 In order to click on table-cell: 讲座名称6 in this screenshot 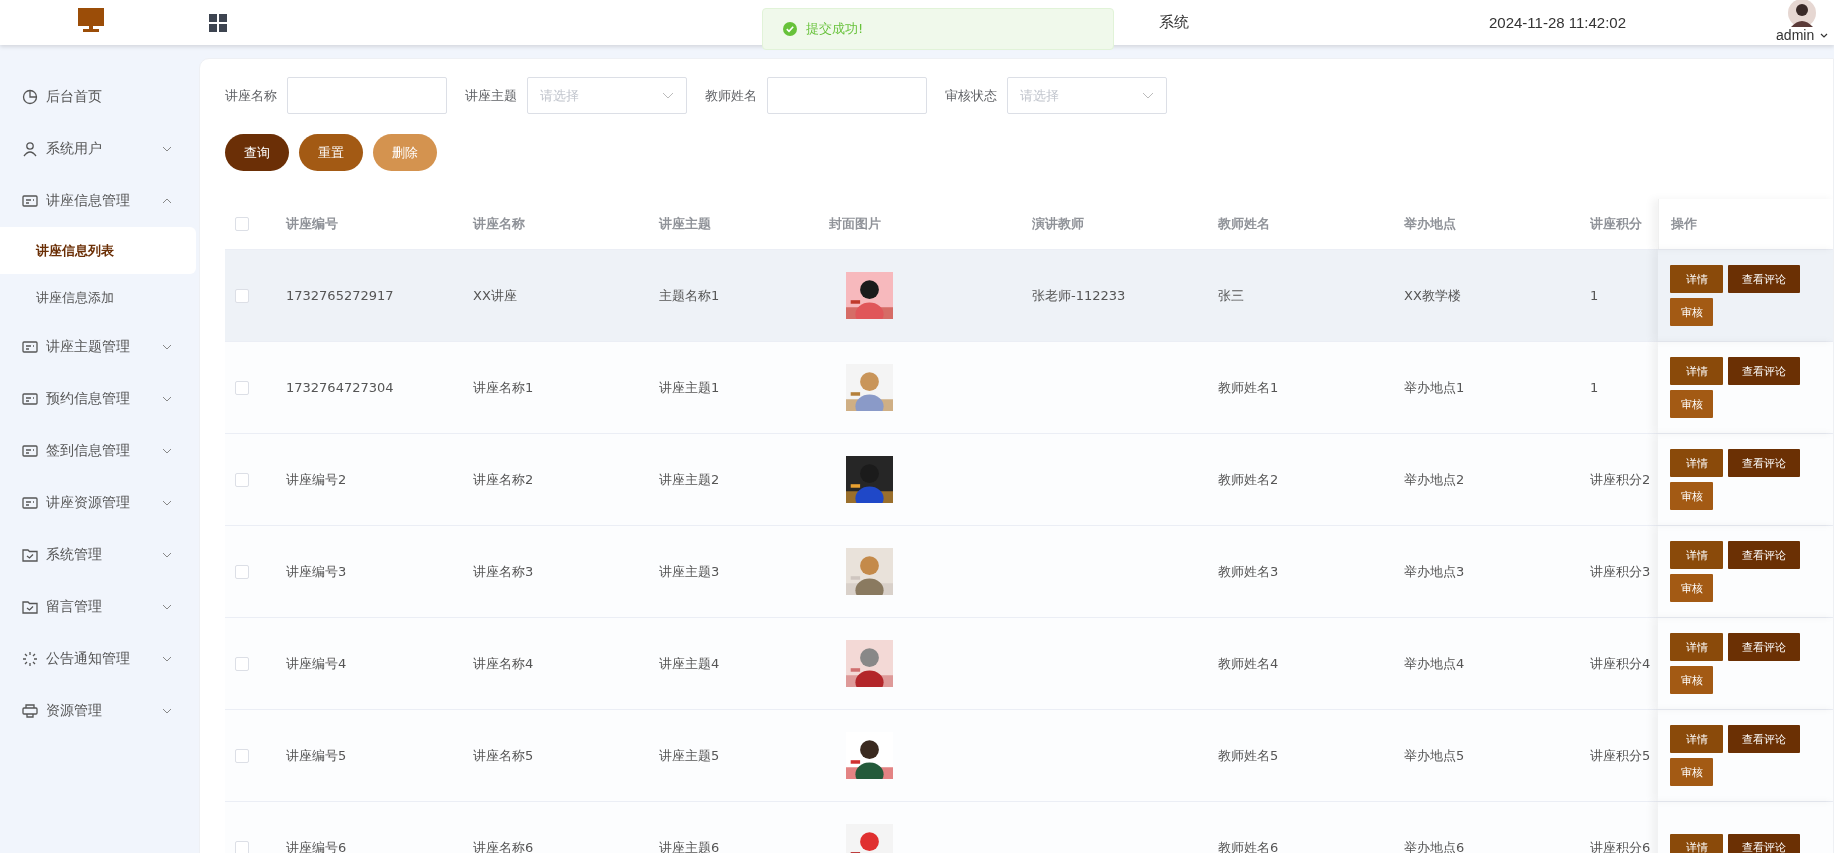, I will do `click(503, 845)`.